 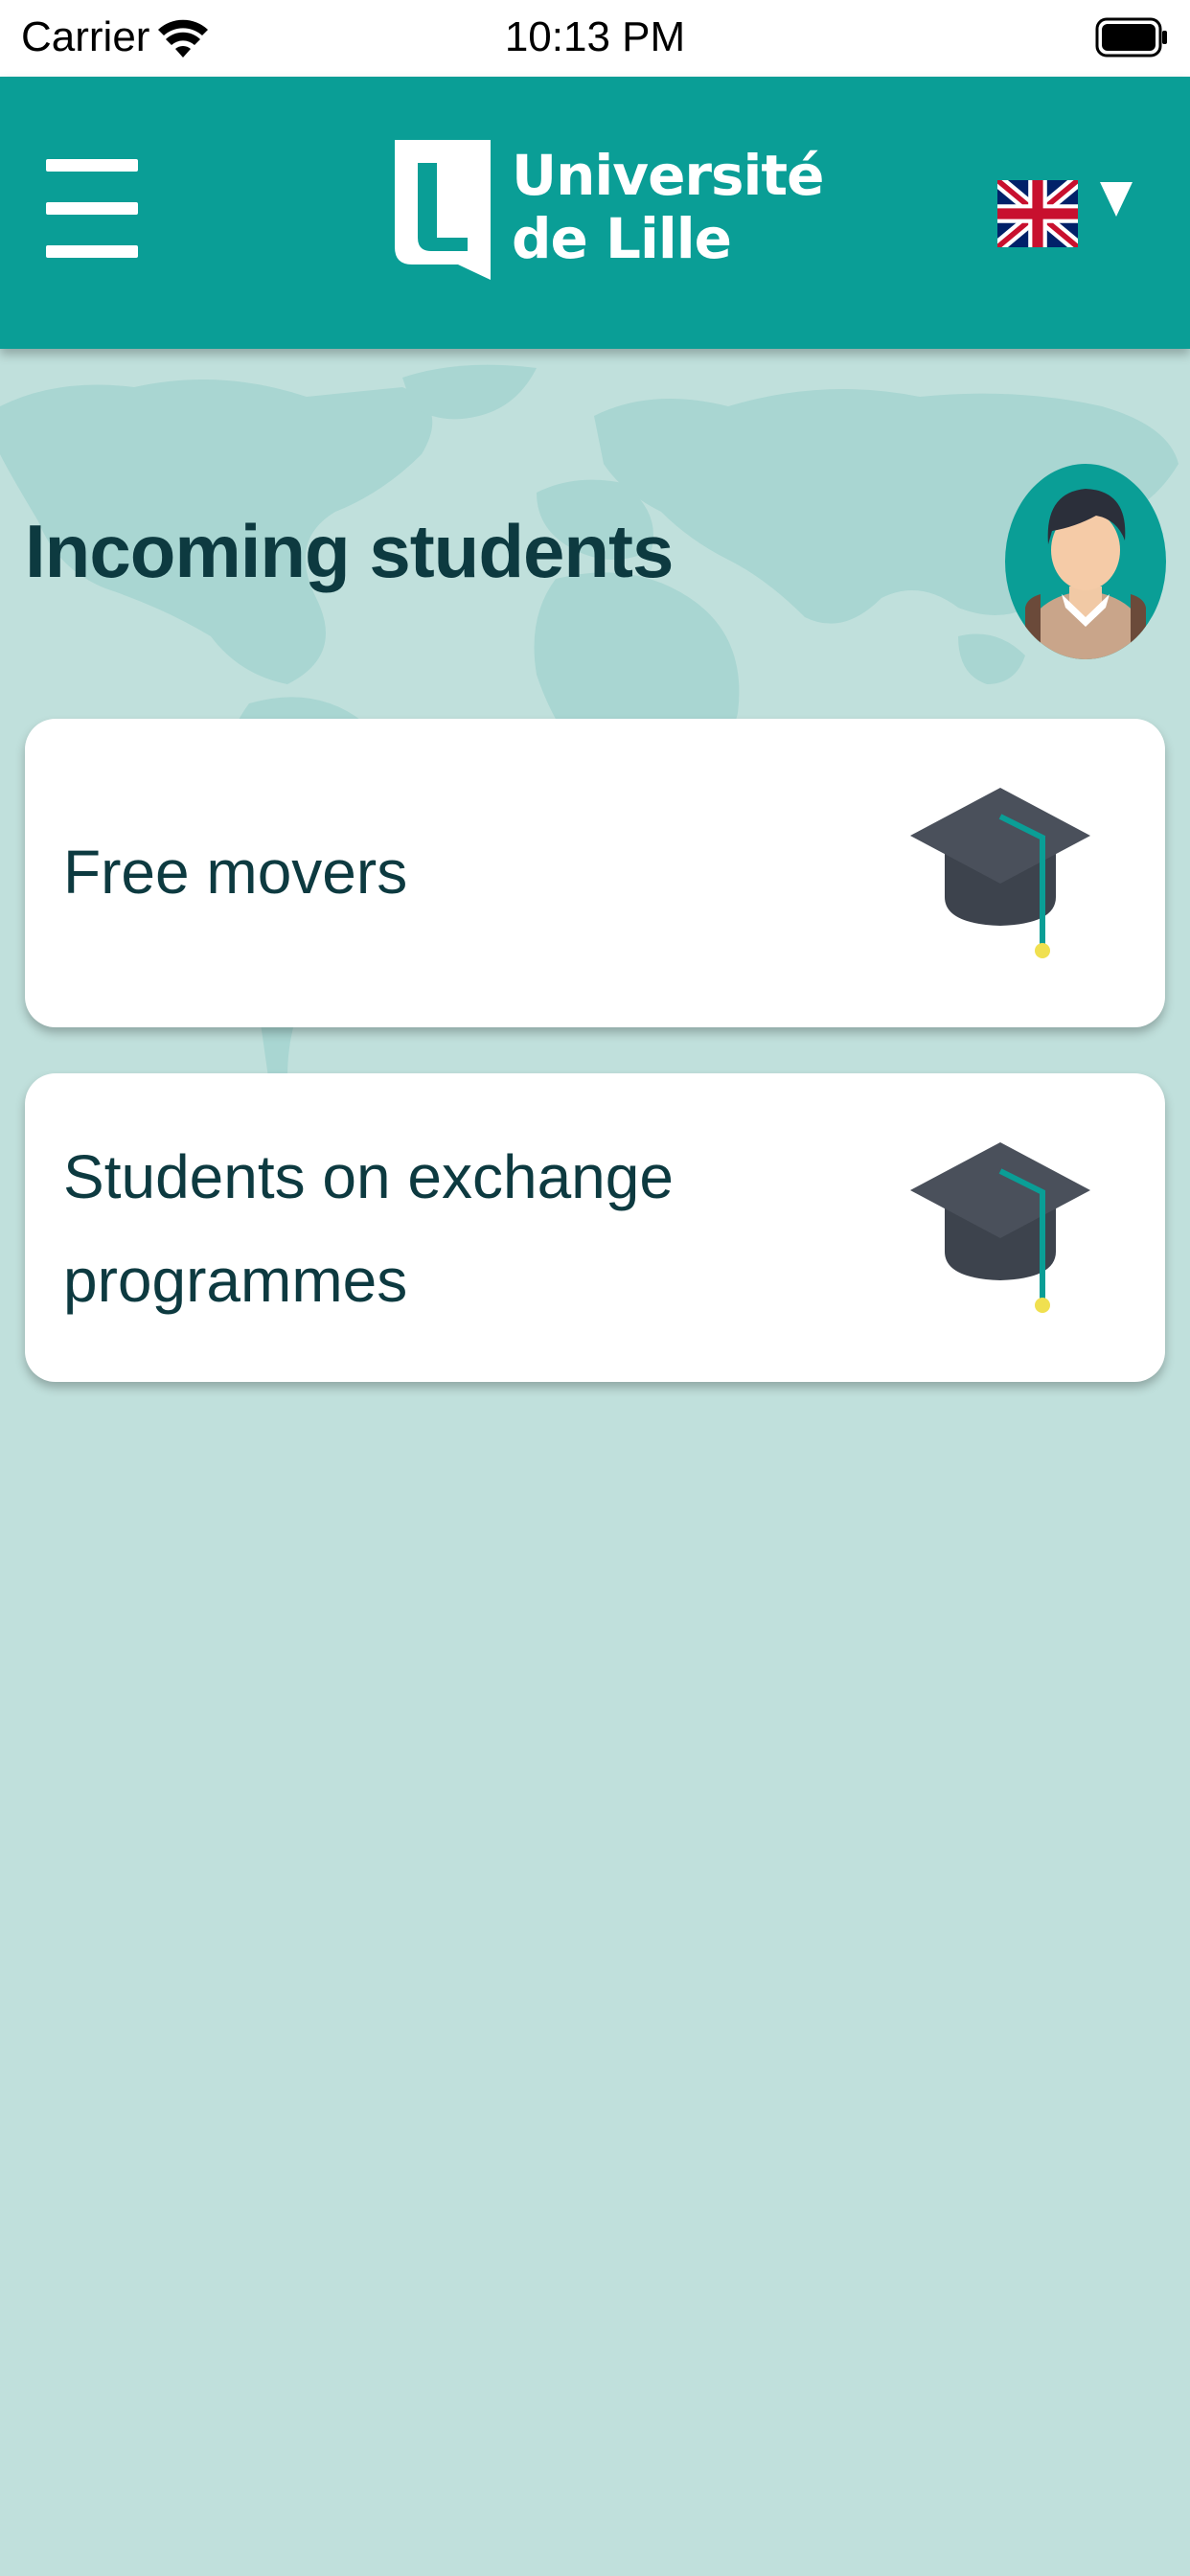 I want to click on exchange-label-line-2: programmes, so click(x=236, y=1280).